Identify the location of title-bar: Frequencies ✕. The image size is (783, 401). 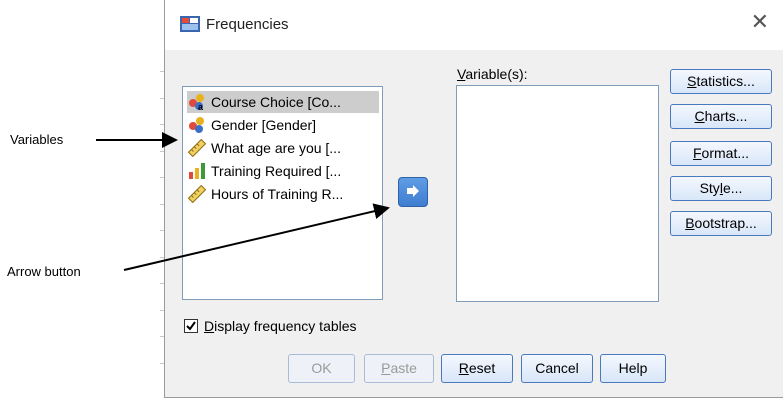
(474, 25).